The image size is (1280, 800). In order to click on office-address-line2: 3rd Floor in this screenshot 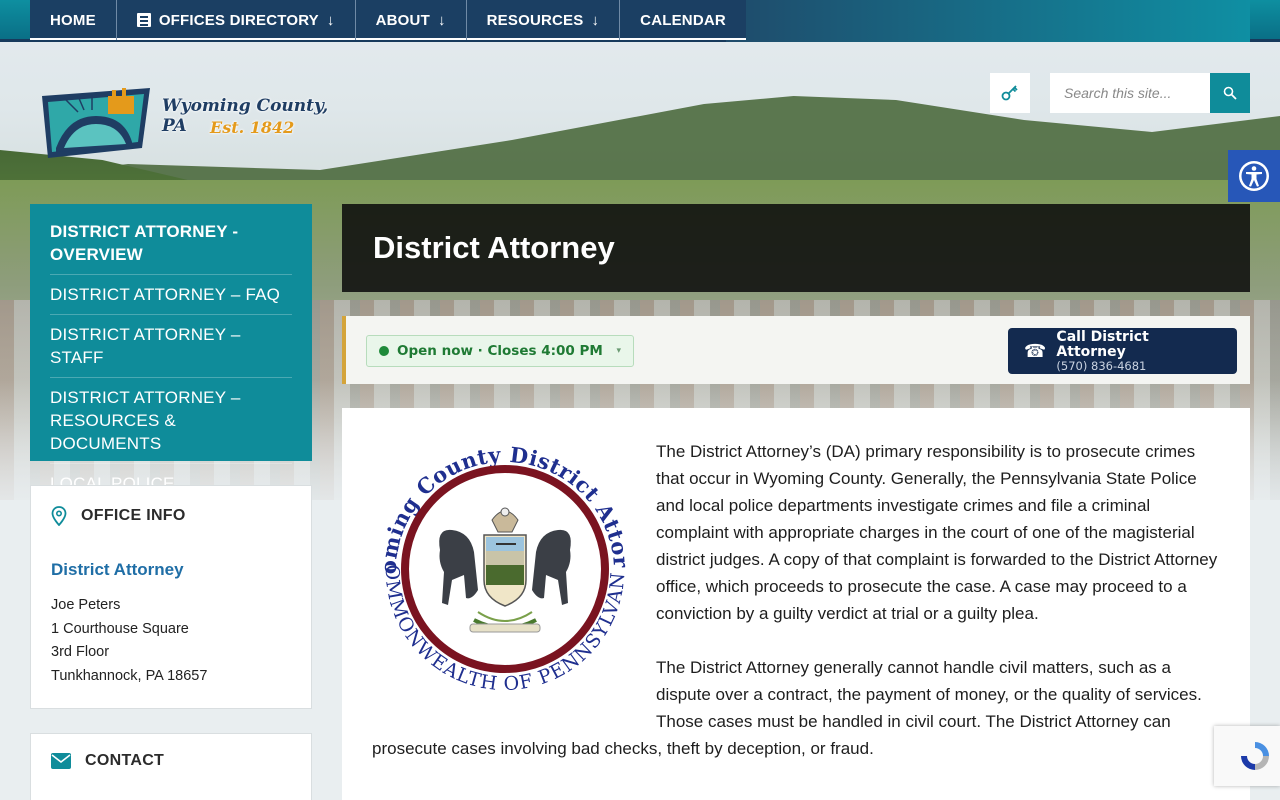, I will do `click(80, 652)`.